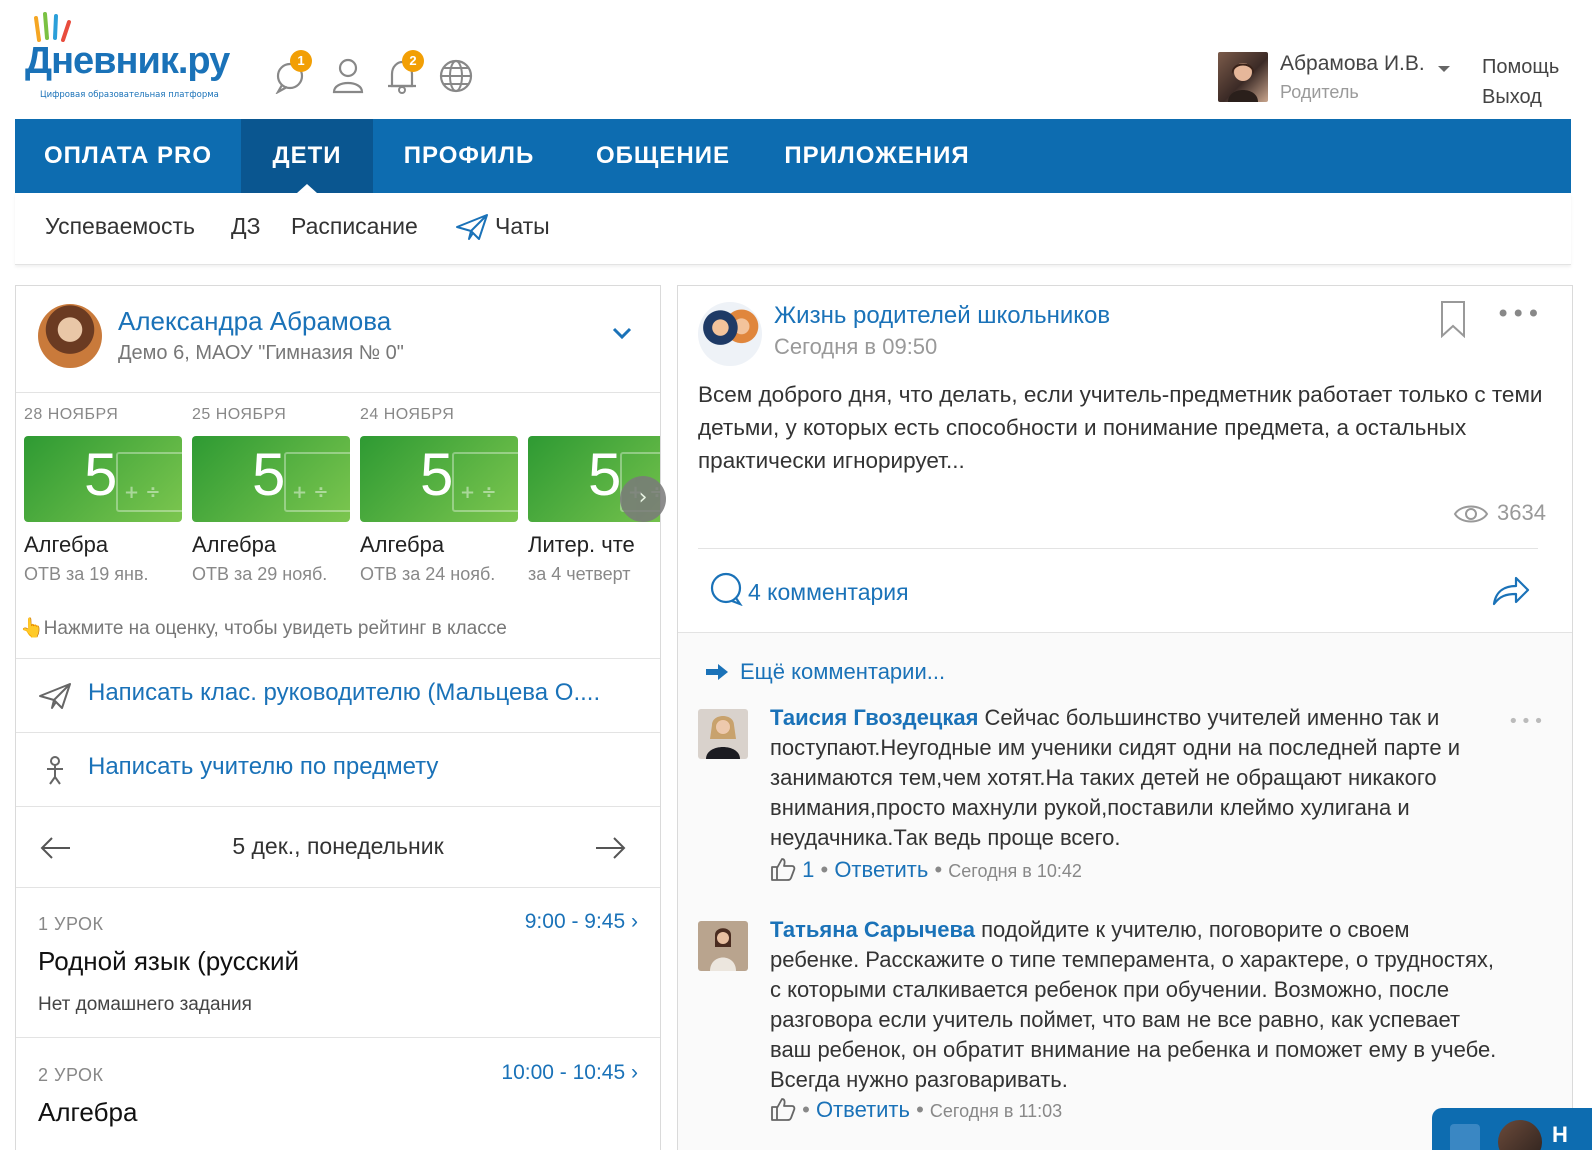 The width and height of the screenshot is (1592, 1150). I want to click on views-count: 3634, so click(1521, 512).